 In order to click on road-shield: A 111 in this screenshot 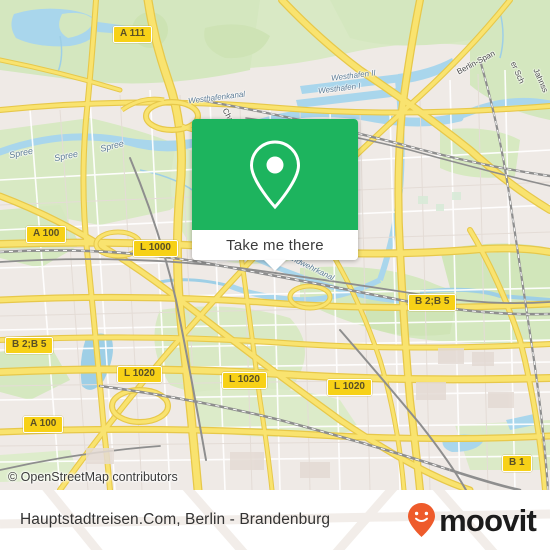, I will do `click(133, 34)`.